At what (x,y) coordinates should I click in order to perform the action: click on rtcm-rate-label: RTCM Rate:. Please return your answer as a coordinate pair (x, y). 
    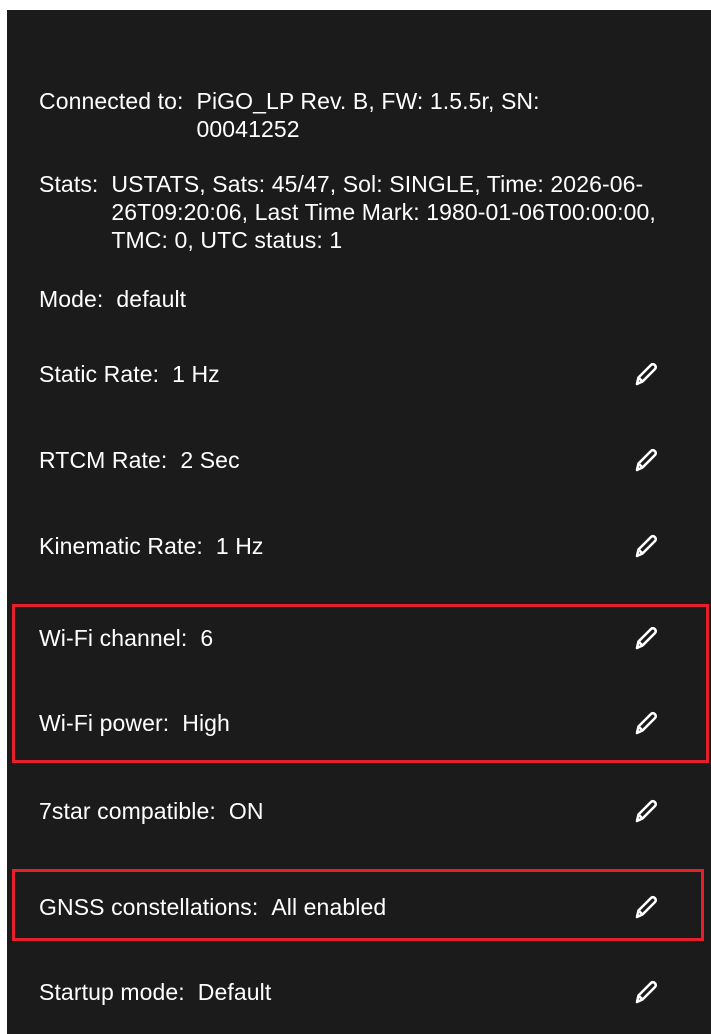
    Looking at the image, I should click on (110, 460).